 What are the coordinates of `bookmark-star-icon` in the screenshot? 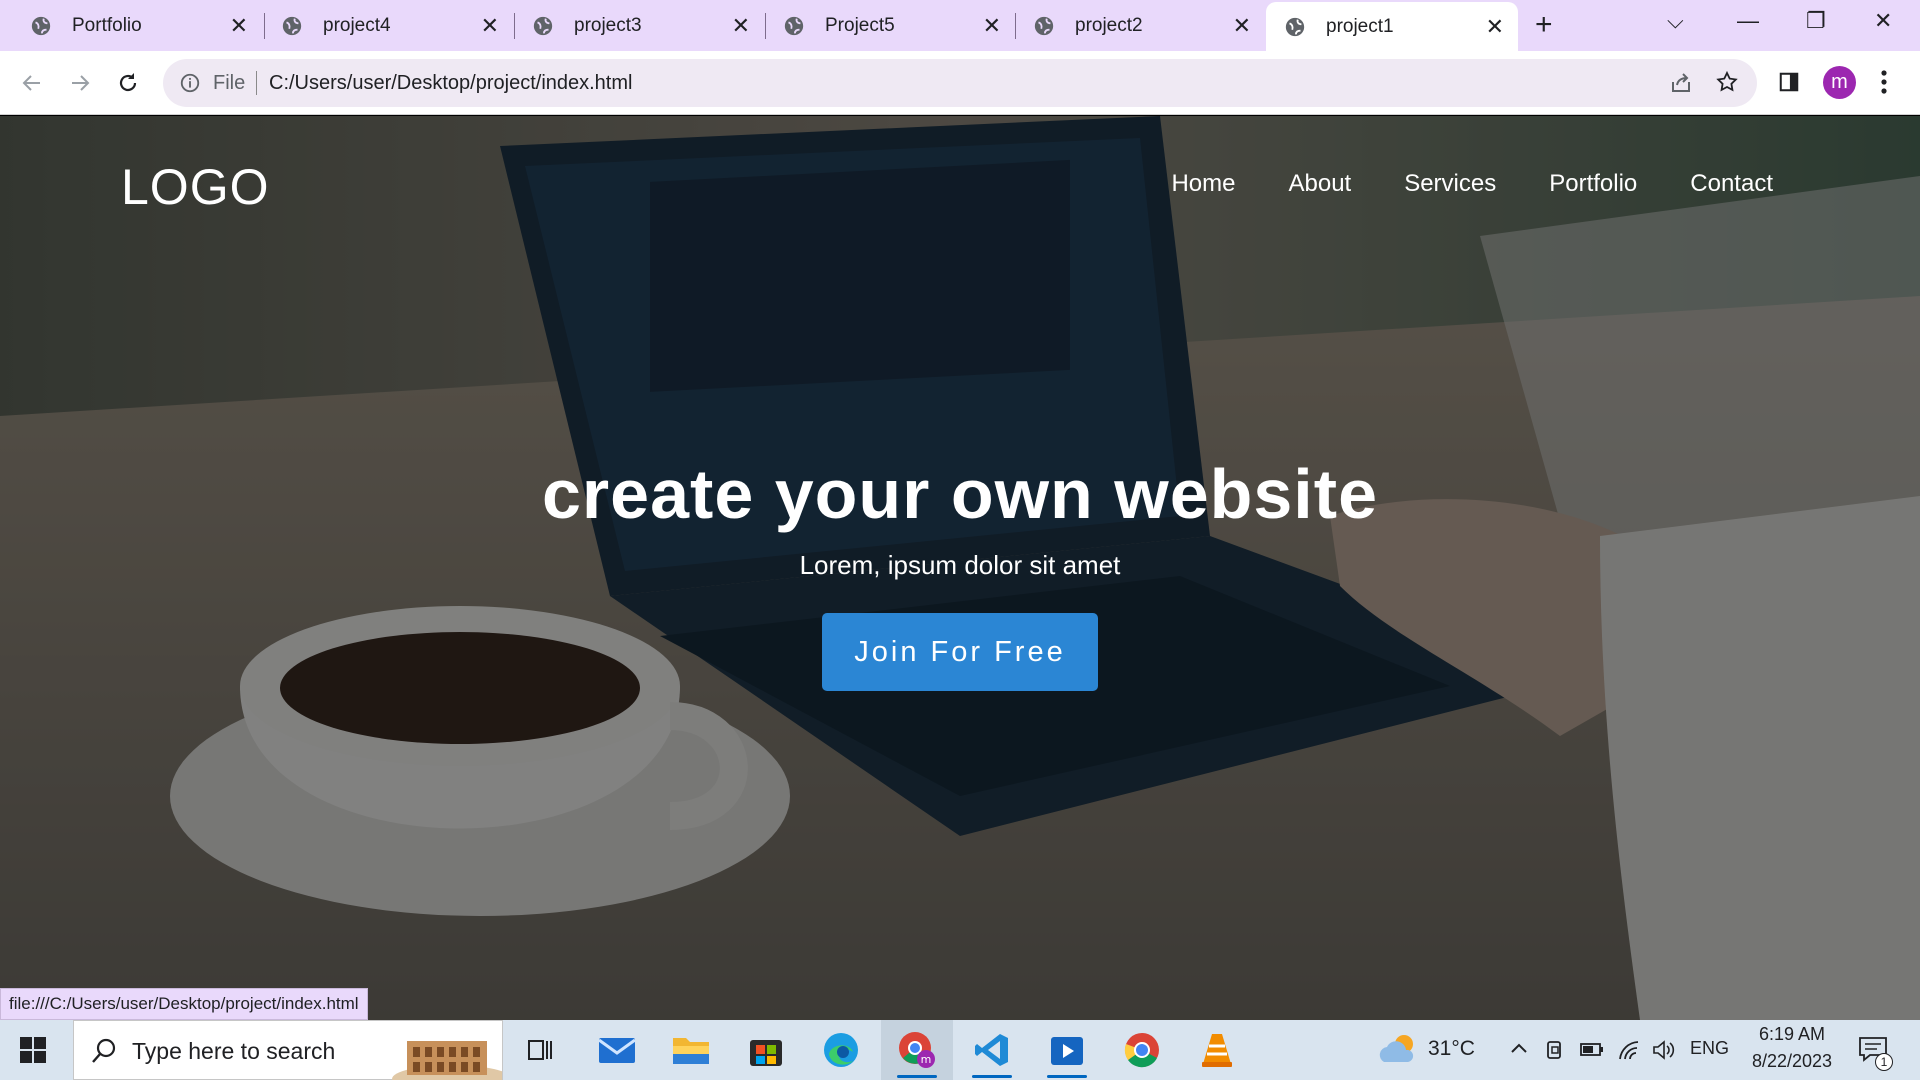 It's located at (1727, 82).